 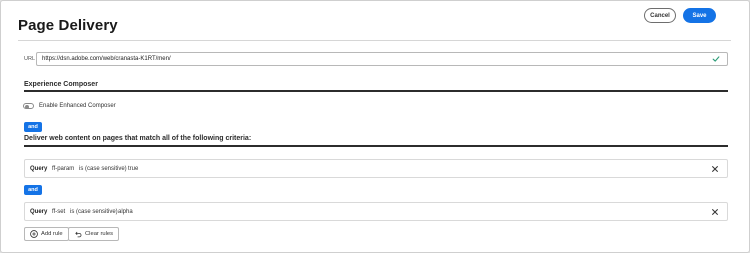 What do you see at coordinates (59, 212) in the screenshot?
I see `rule-param: ff-set` at bounding box center [59, 212].